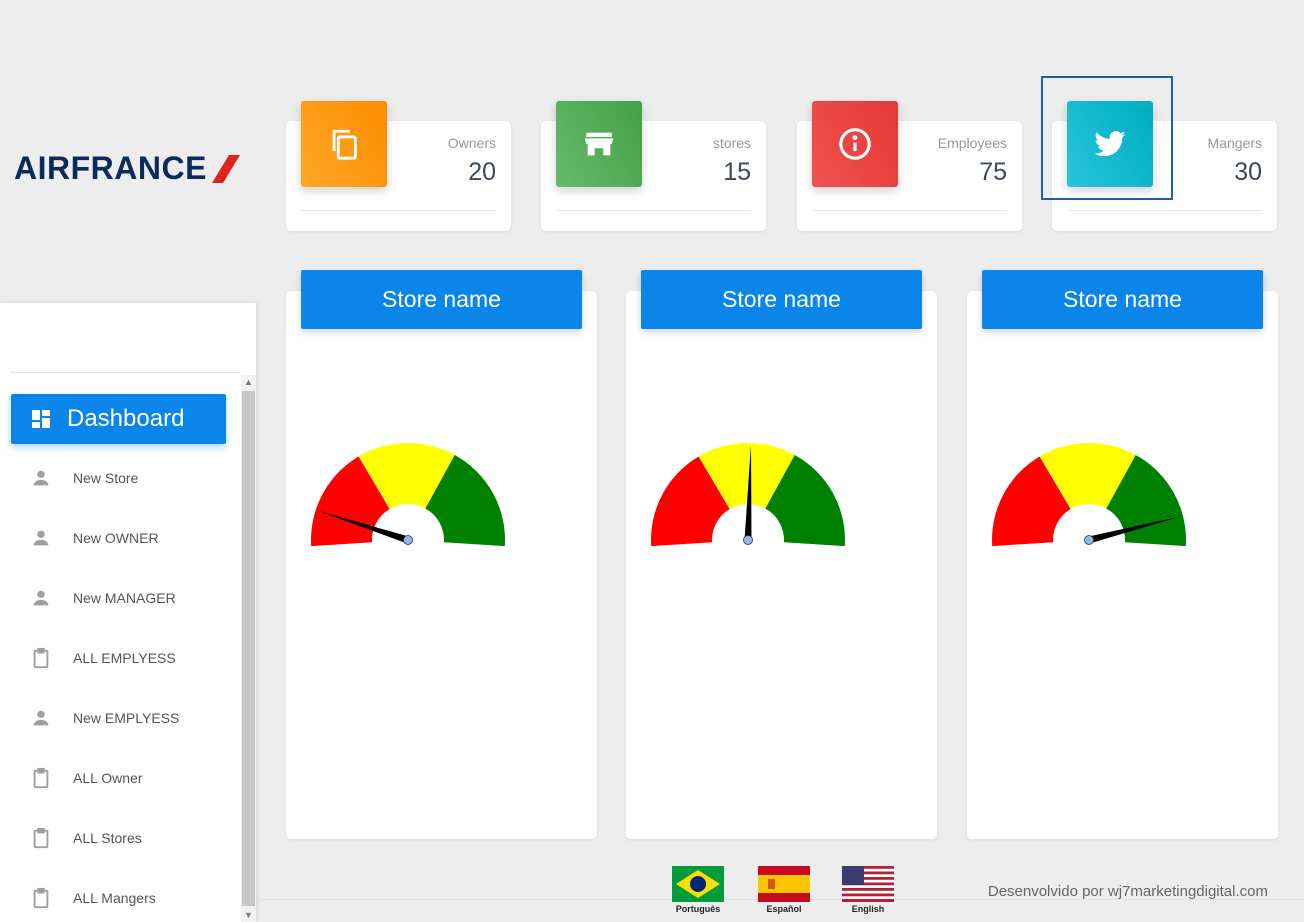  I want to click on sidebar-item-all-stores: ALL Stores, so click(86, 838).